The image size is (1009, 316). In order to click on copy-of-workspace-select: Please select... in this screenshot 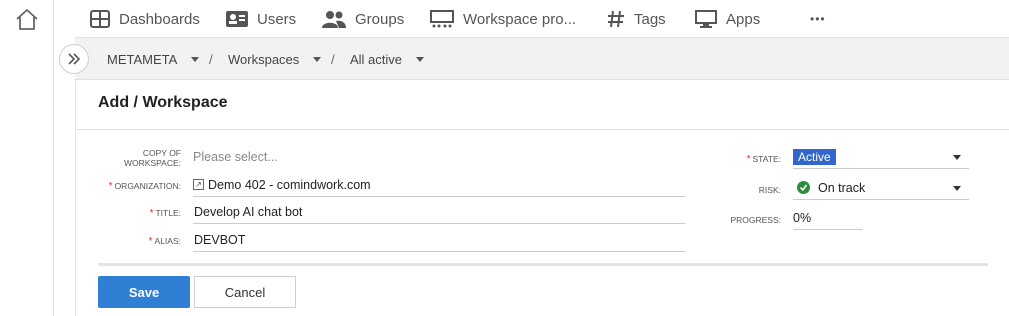, I will do `click(439, 157)`.